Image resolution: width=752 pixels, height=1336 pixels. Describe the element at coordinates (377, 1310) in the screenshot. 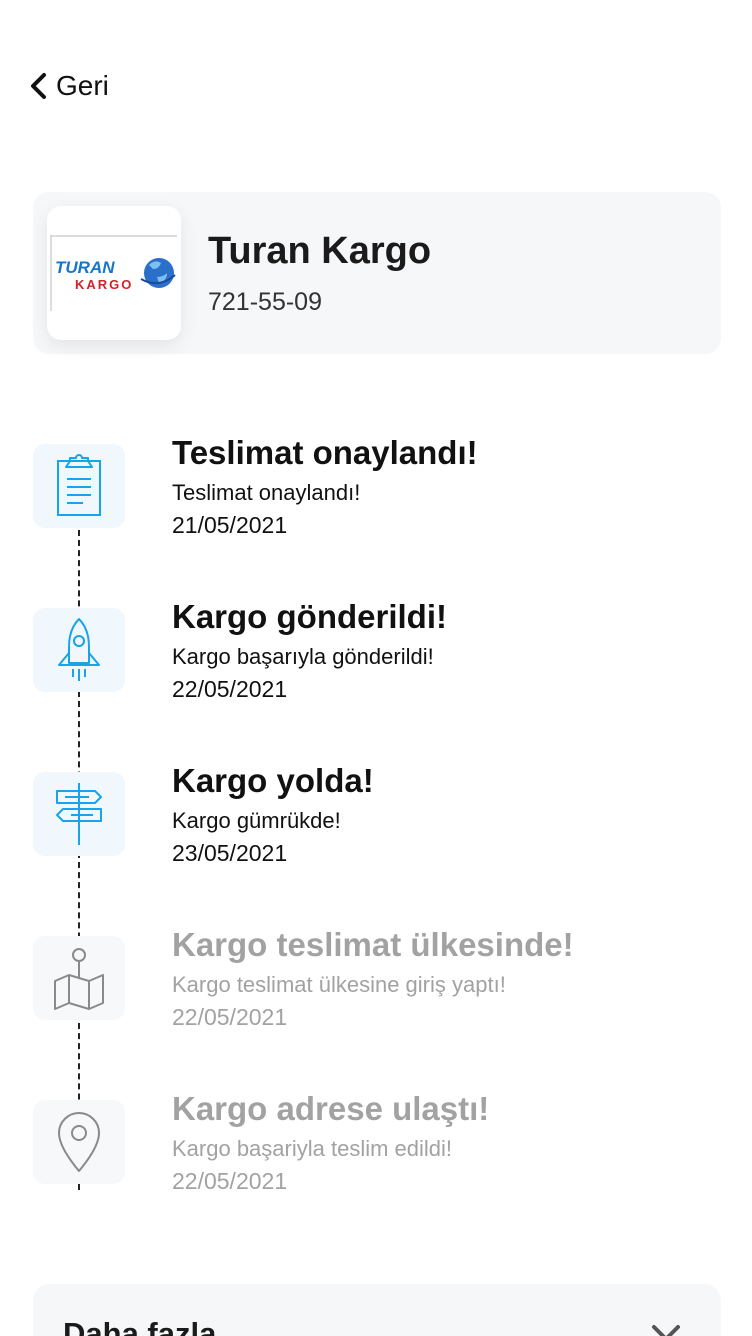

I see `more-details-panel: Daha fazla` at that location.